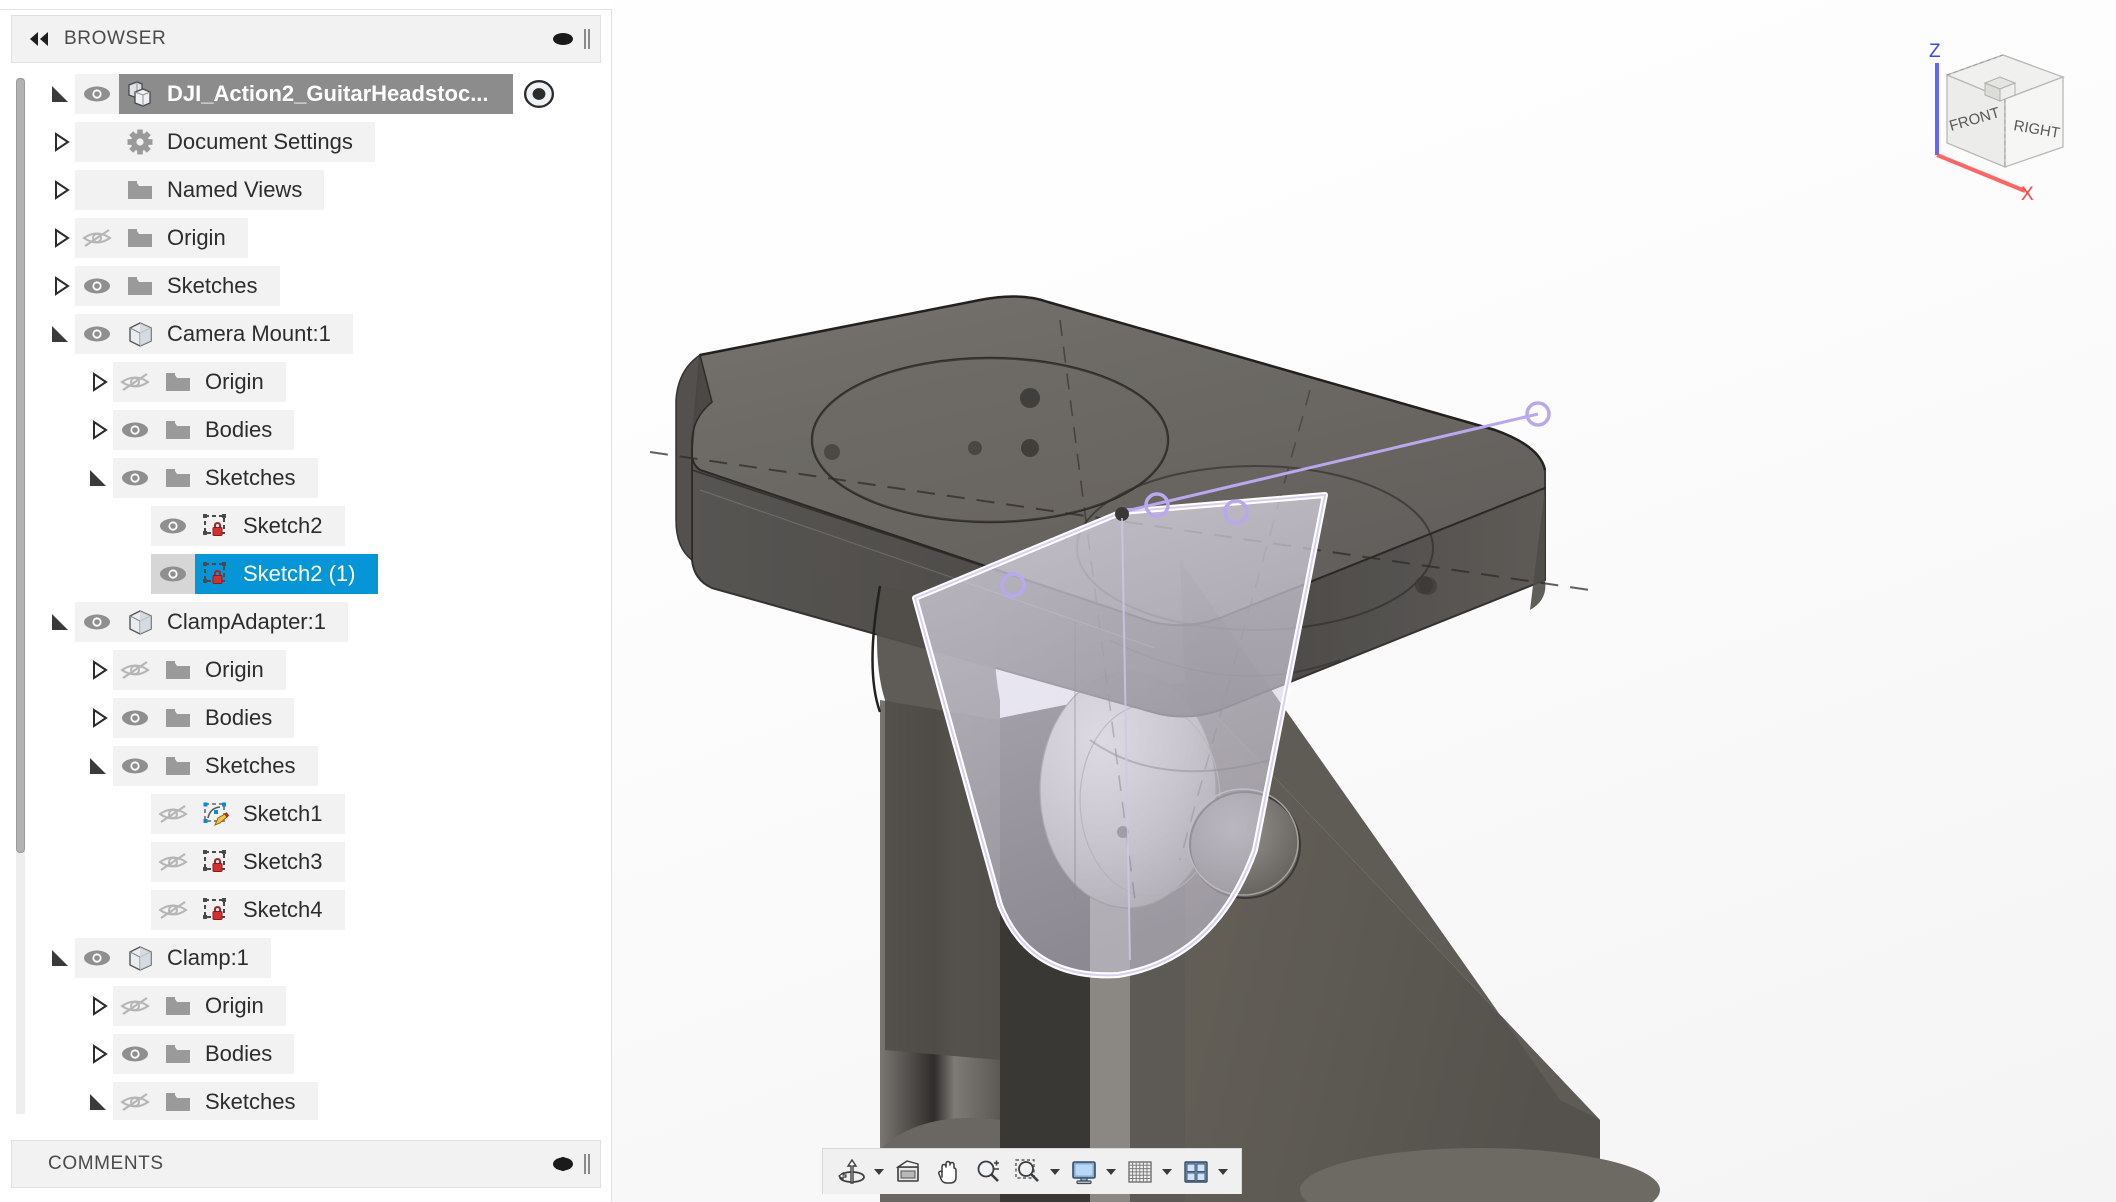 The image size is (2116, 1202). I want to click on zoom-magnifier-icon, so click(988, 1172).